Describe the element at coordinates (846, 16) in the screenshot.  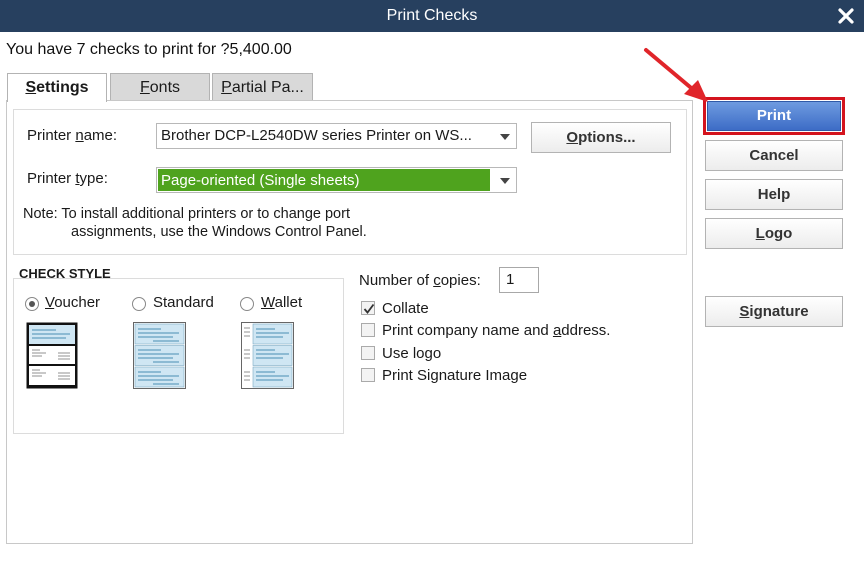
I see `close-icon` at that location.